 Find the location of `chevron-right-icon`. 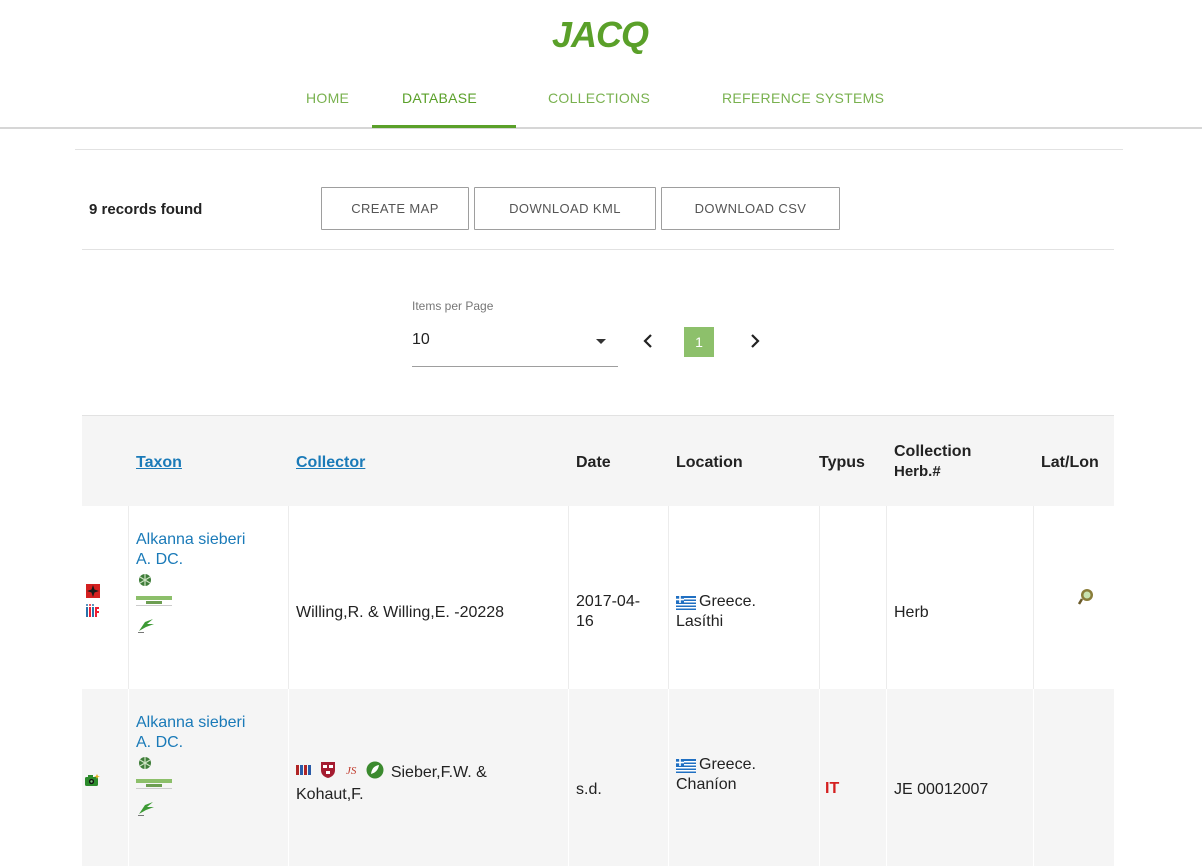

chevron-right-icon is located at coordinates (755, 341).